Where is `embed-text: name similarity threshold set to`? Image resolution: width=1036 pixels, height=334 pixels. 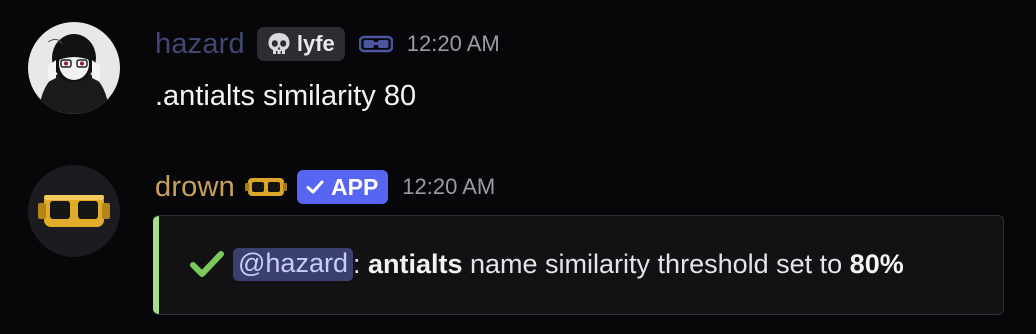
embed-text: name similarity threshold set to is located at coordinates (656, 263).